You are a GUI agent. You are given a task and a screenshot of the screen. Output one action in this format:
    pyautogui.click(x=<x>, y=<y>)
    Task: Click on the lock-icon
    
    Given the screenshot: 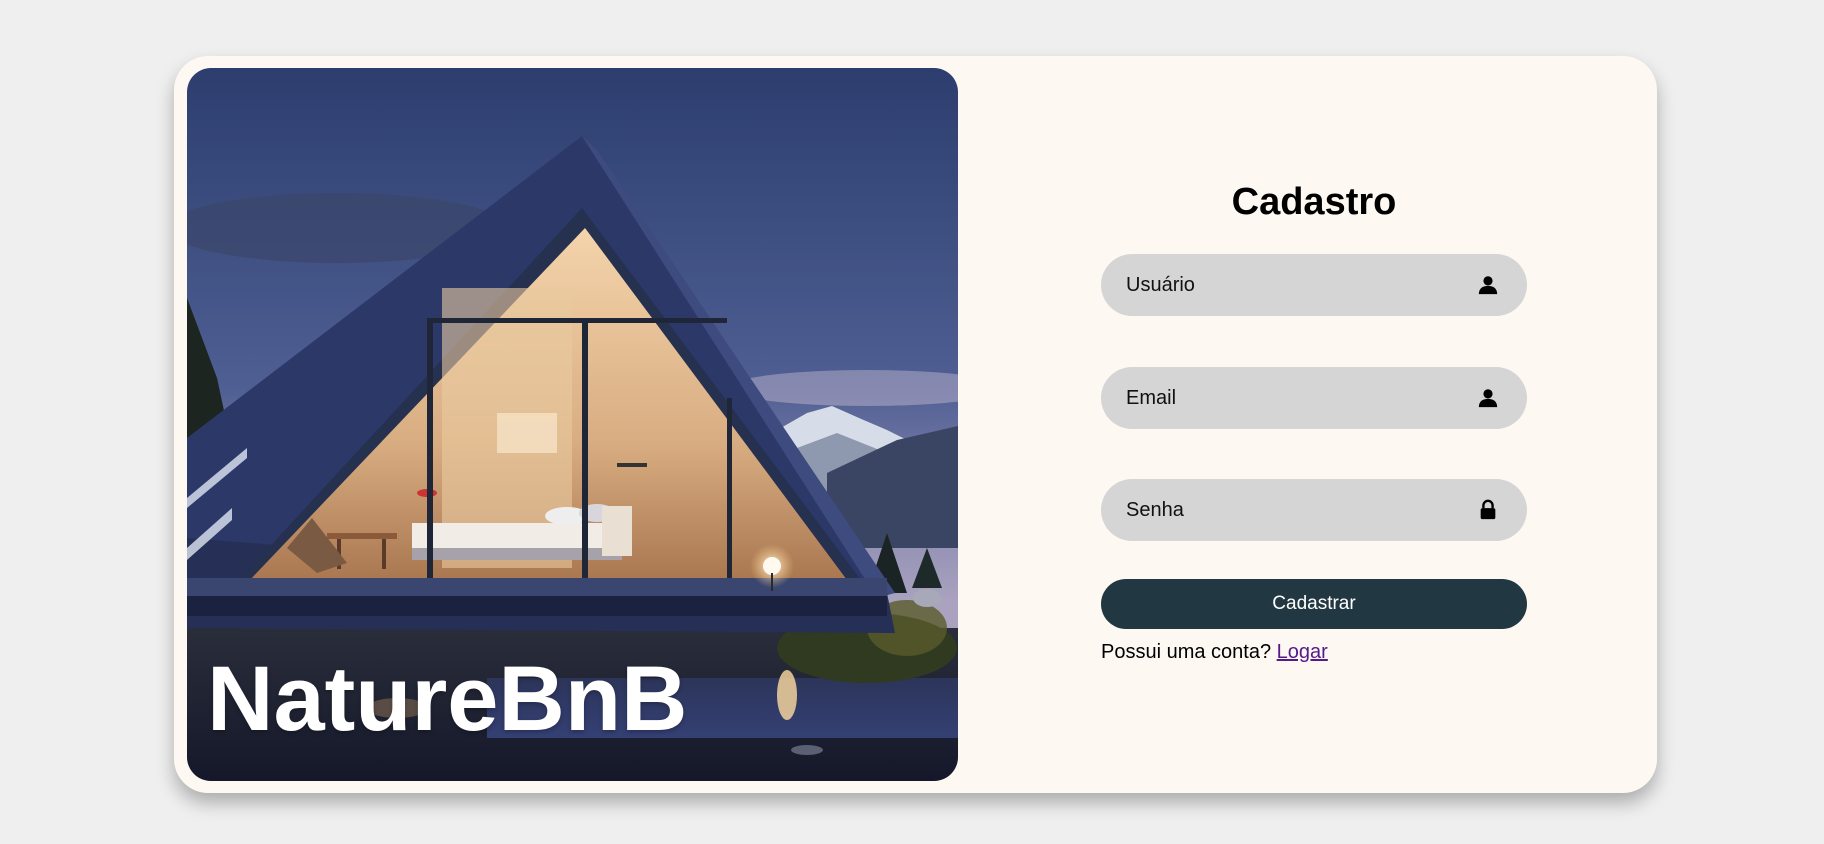 What is the action you would take?
    pyautogui.click(x=1488, y=510)
    